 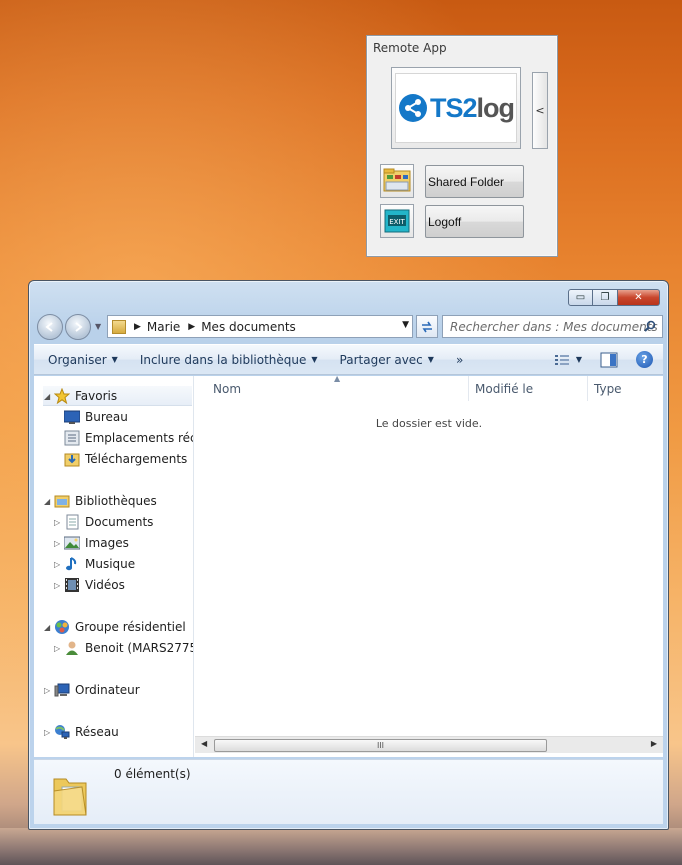 I want to click on horizontal-scrollbar: ◀ III ▶, so click(x=429, y=744).